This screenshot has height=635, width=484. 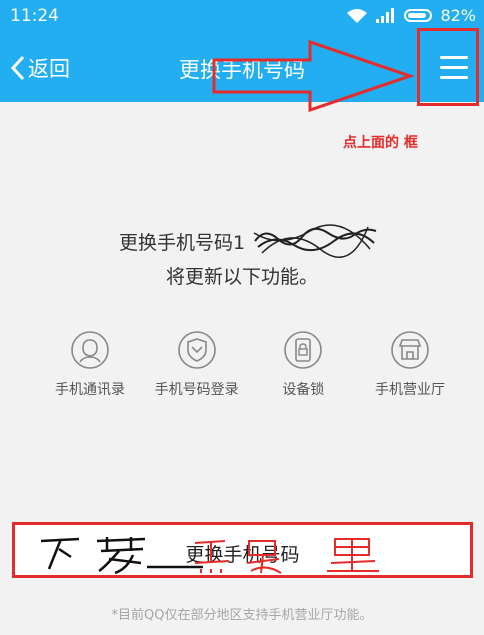 I want to click on device-lock-icon, so click(x=303, y=350).